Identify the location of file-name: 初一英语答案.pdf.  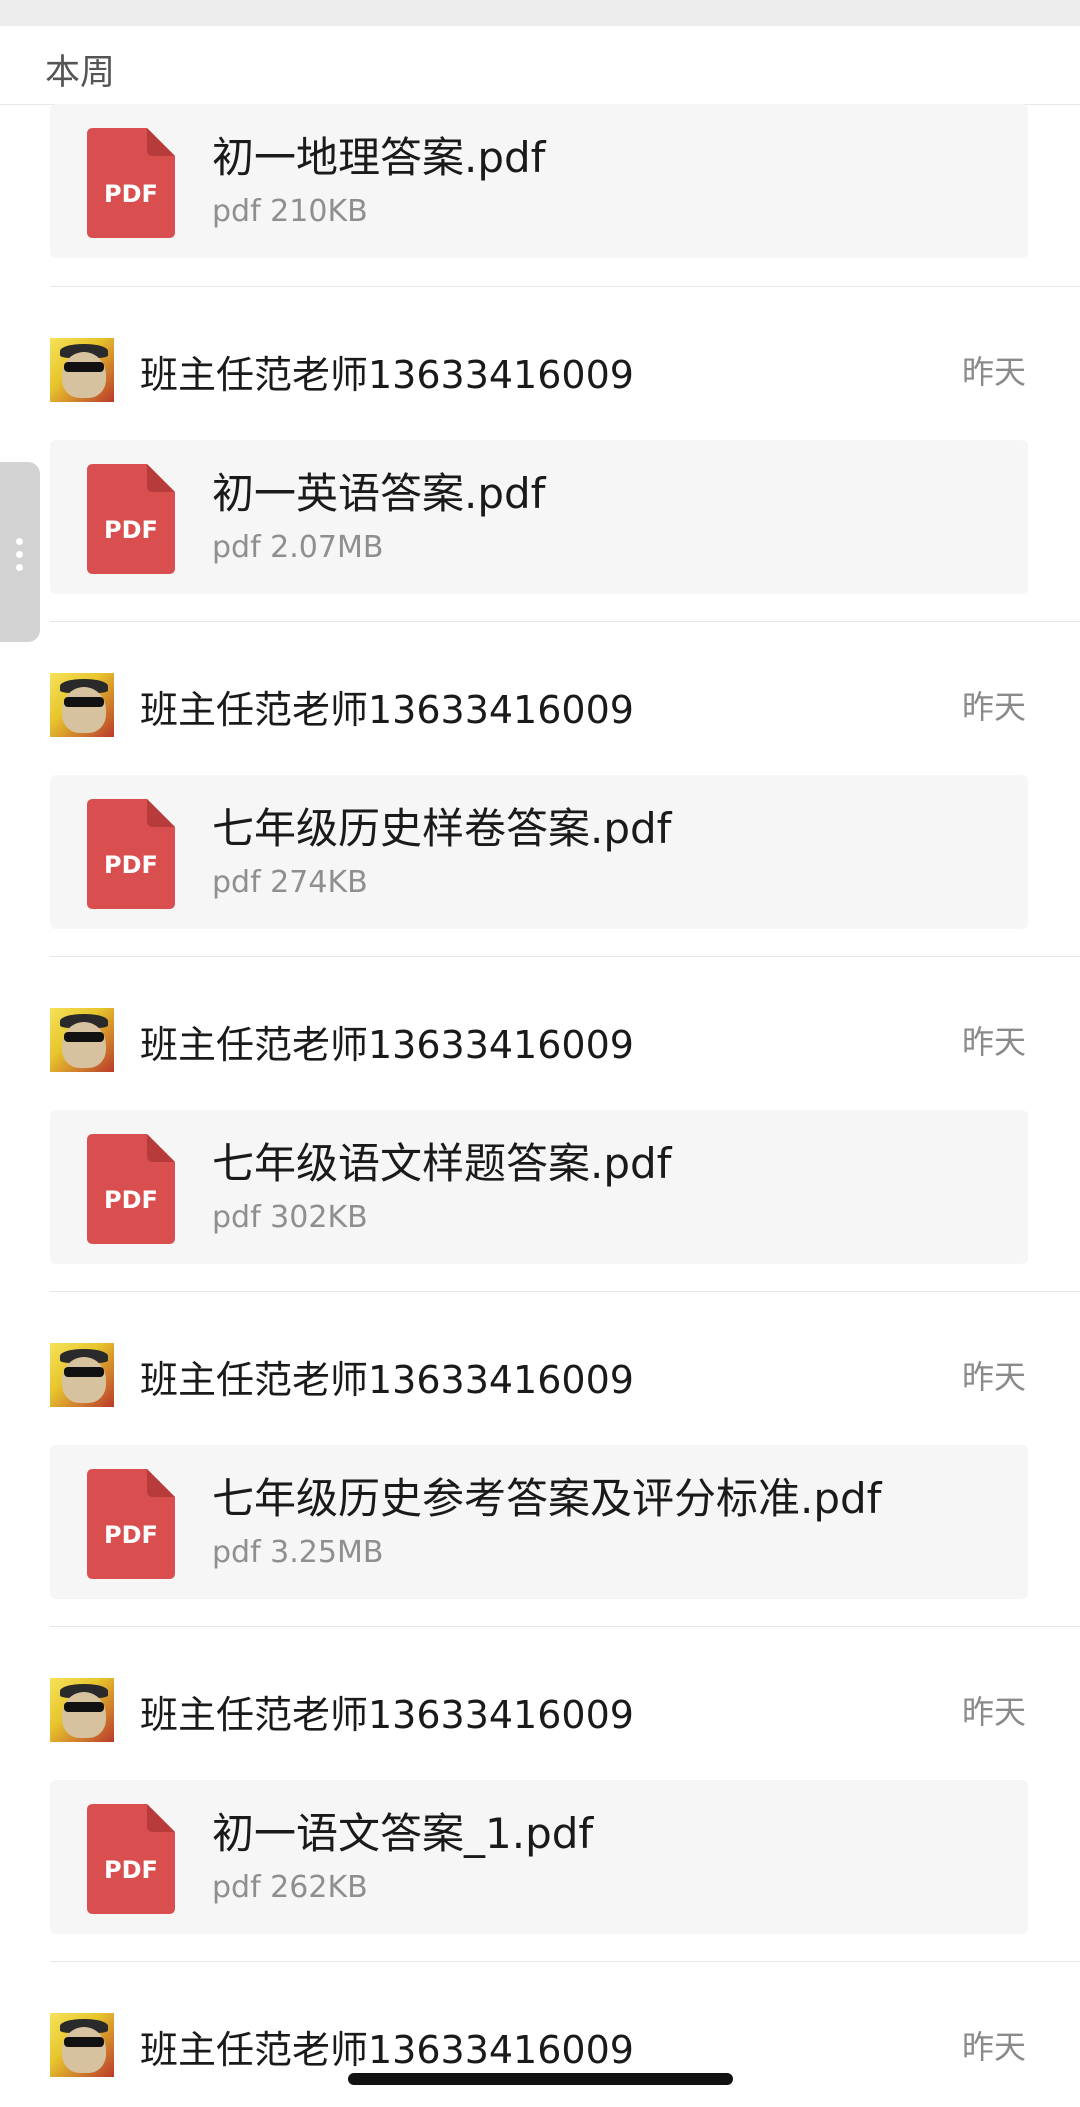
(379, 493).